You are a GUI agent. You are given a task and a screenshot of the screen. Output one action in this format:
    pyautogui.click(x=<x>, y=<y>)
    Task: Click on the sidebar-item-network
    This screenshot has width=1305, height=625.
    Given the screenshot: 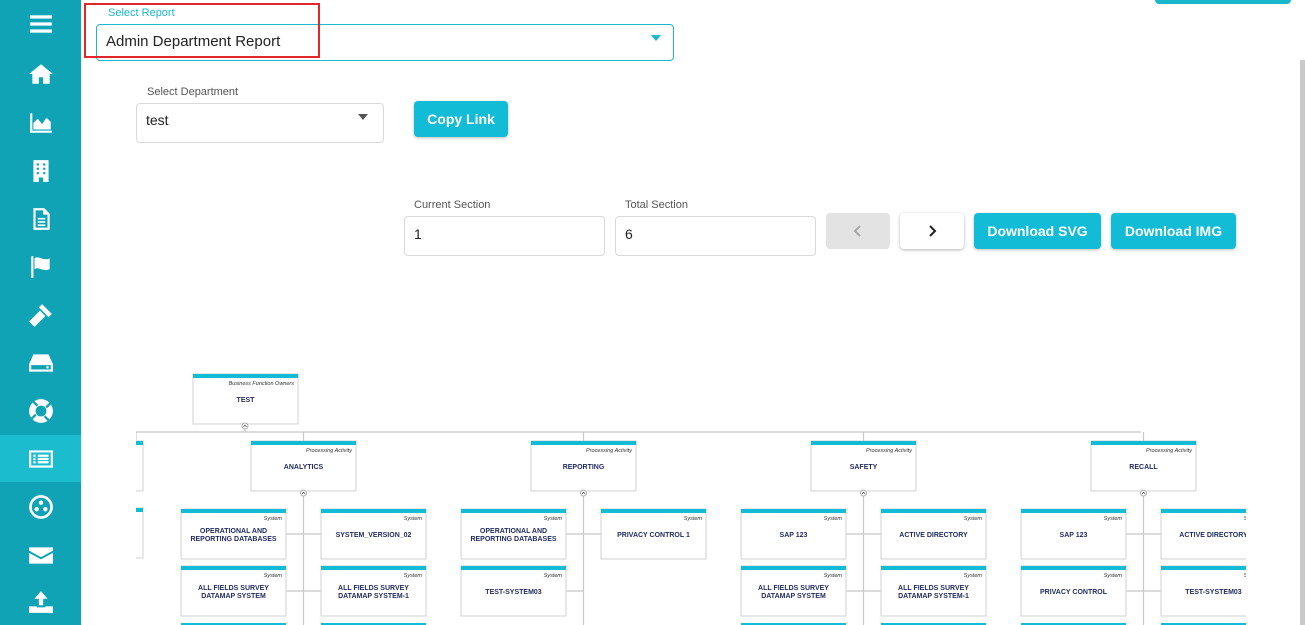 What is the action you would take?
    pyautogui.click(x=40, y=506)
    